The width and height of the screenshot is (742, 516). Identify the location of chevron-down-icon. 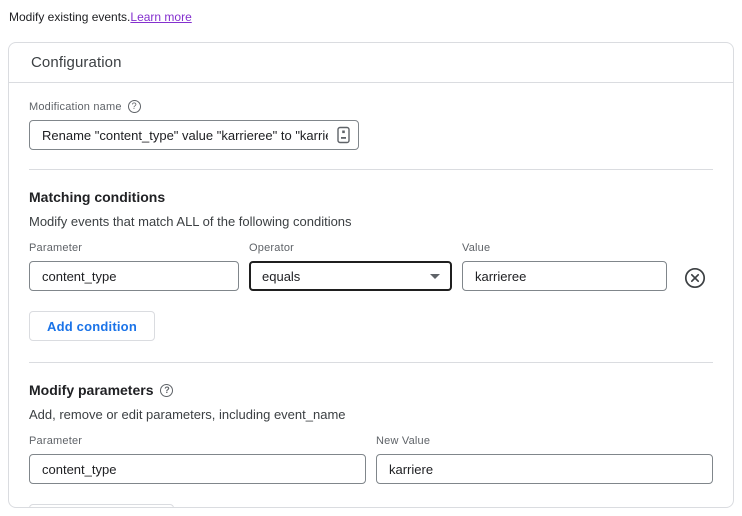
(435, 276).